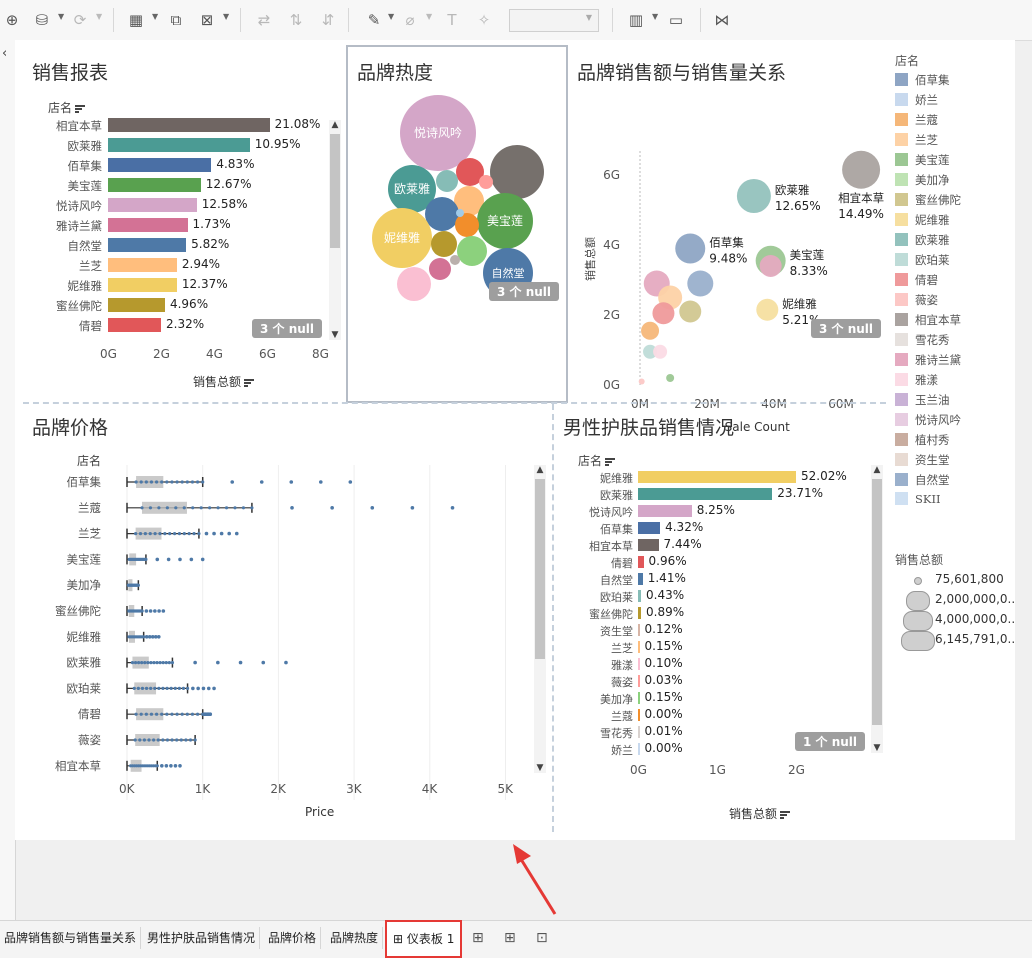 The height and width of the screenshot is (958, 1032). I want to click on chevron-left-icon: ‹, so click(4, 53).